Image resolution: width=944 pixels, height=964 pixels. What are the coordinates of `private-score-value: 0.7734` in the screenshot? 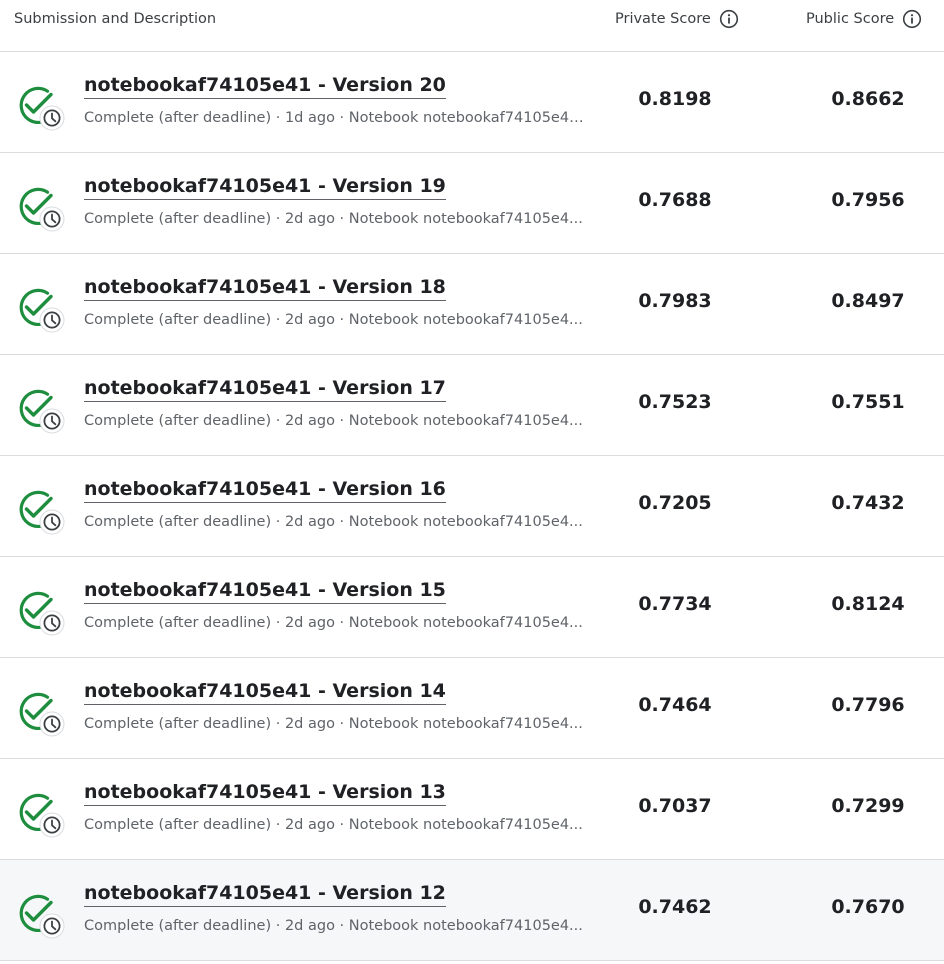 It's located at (675, 604).